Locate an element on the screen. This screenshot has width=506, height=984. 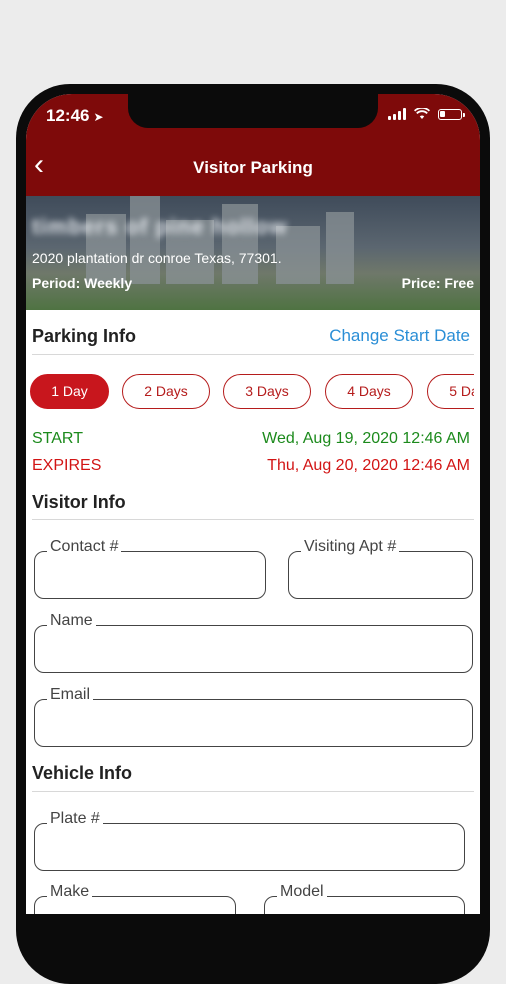
make-label: Make is located at coordinates (70, 892).